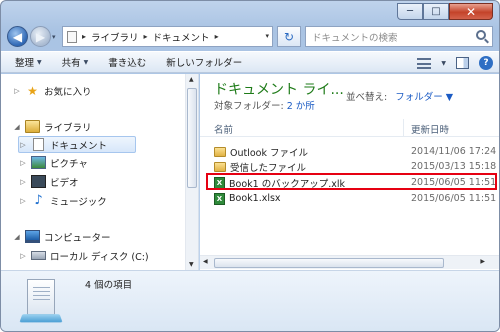  I want to click on file-name: Book1.xlsx, so click(255, 198).